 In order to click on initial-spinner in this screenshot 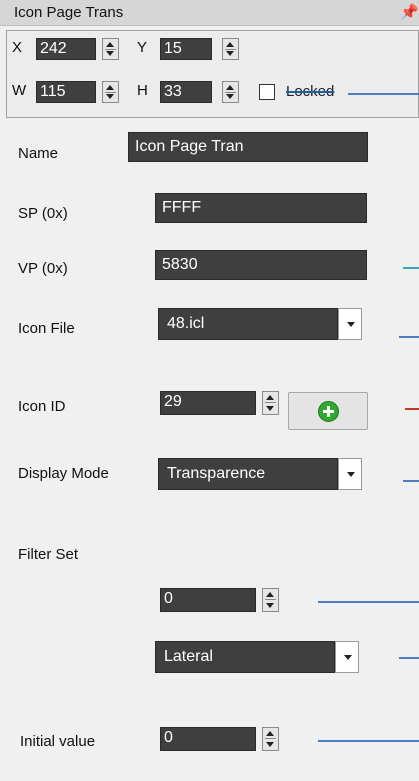, I will do `click(270, 739)`.